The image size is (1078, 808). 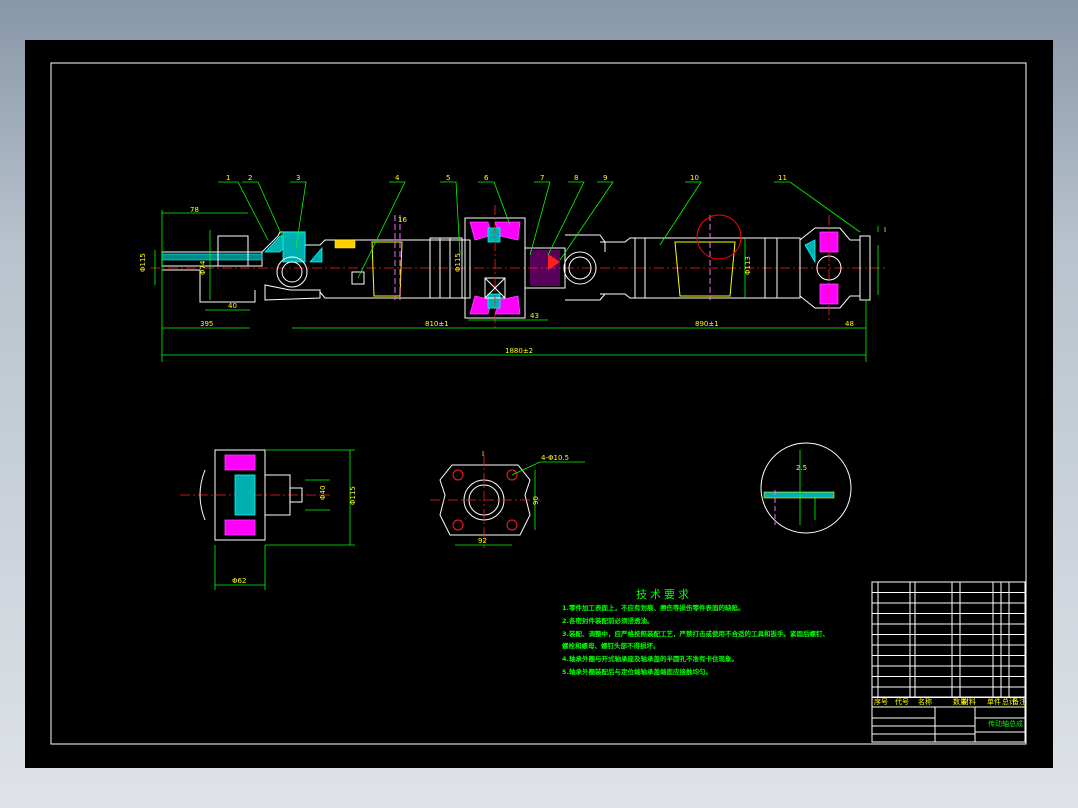 I want to click on svg-text: 40, so click(x=232, y=306).